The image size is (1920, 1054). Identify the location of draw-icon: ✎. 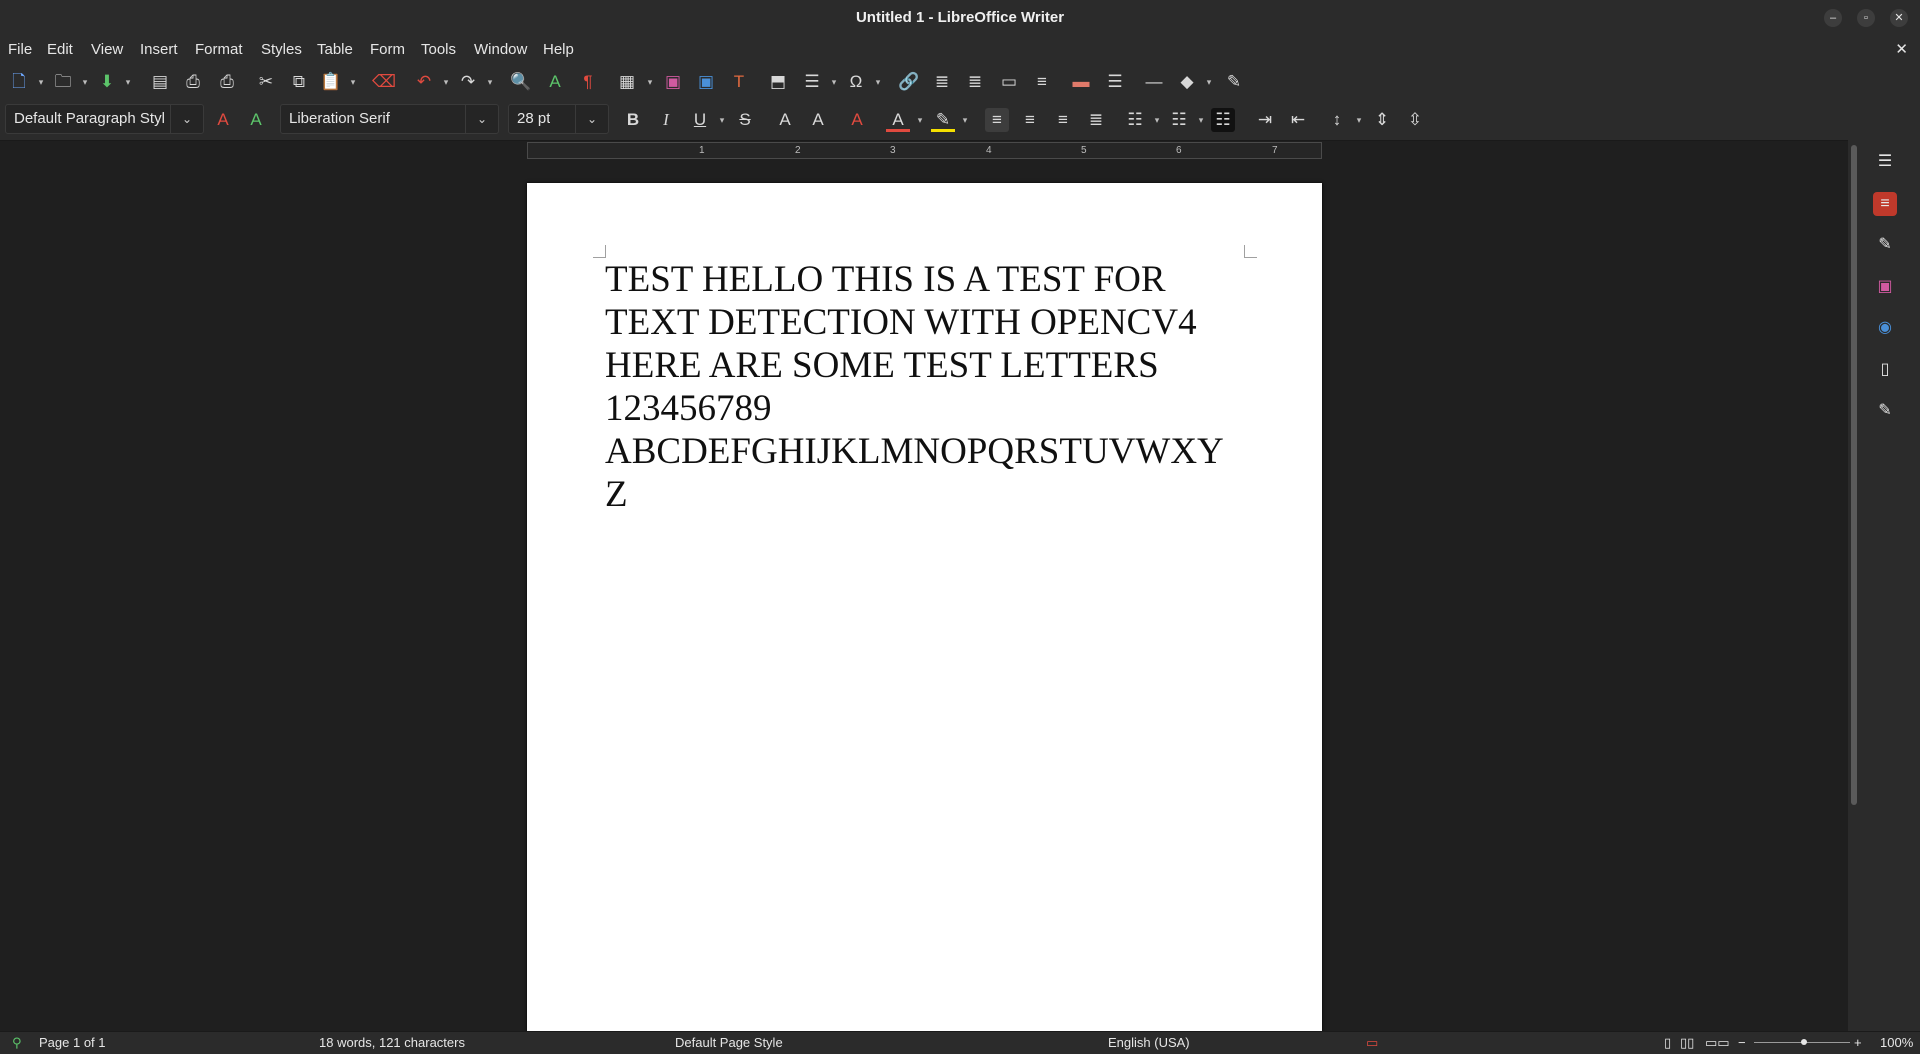
(1234, 82).